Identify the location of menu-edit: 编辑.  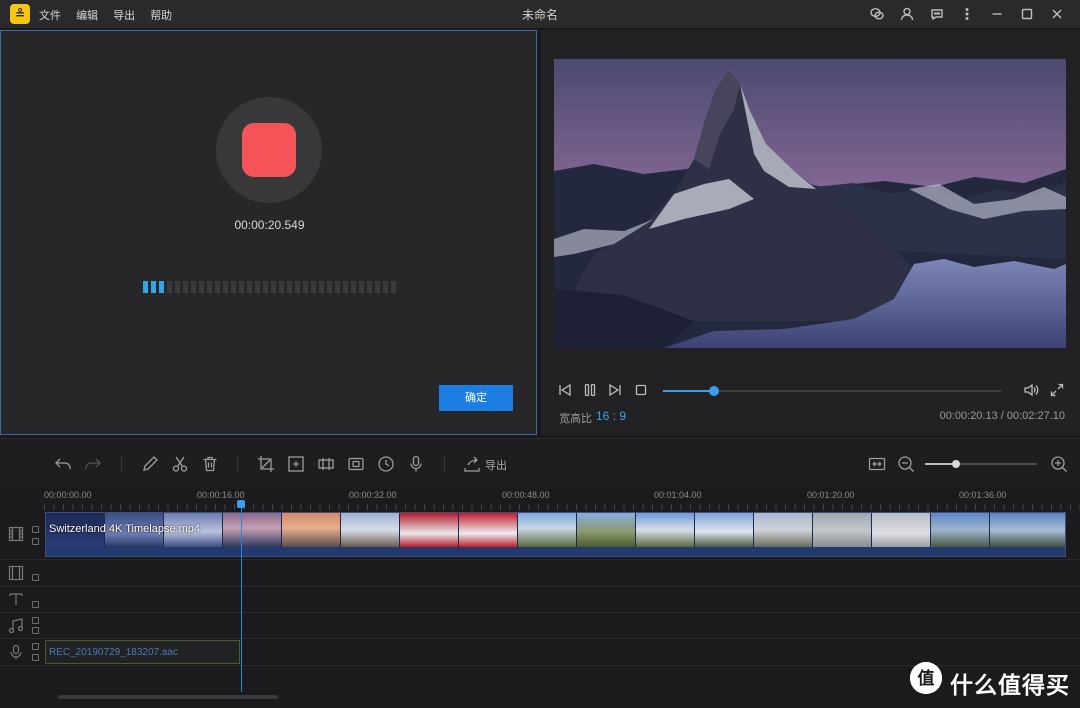
(87, 16).